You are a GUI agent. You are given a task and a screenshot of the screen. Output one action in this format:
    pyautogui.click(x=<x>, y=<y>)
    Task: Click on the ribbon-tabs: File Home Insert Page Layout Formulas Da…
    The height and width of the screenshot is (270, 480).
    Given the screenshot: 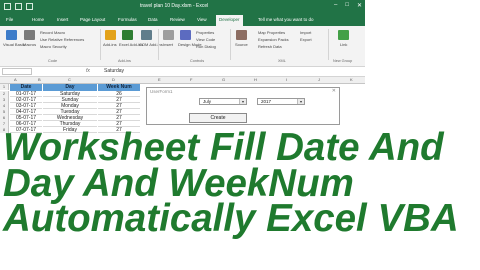 What is the action you would take?
    pyautogui.click(x=182, y=20)
    